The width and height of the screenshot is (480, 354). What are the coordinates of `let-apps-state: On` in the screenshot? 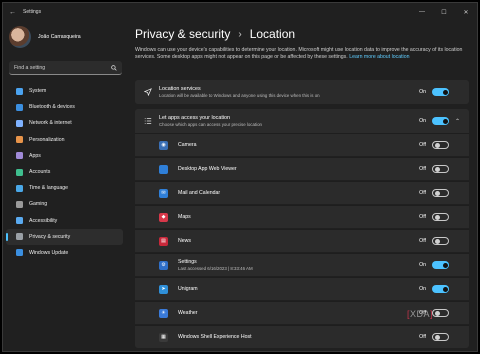 It's located at (422, 121).